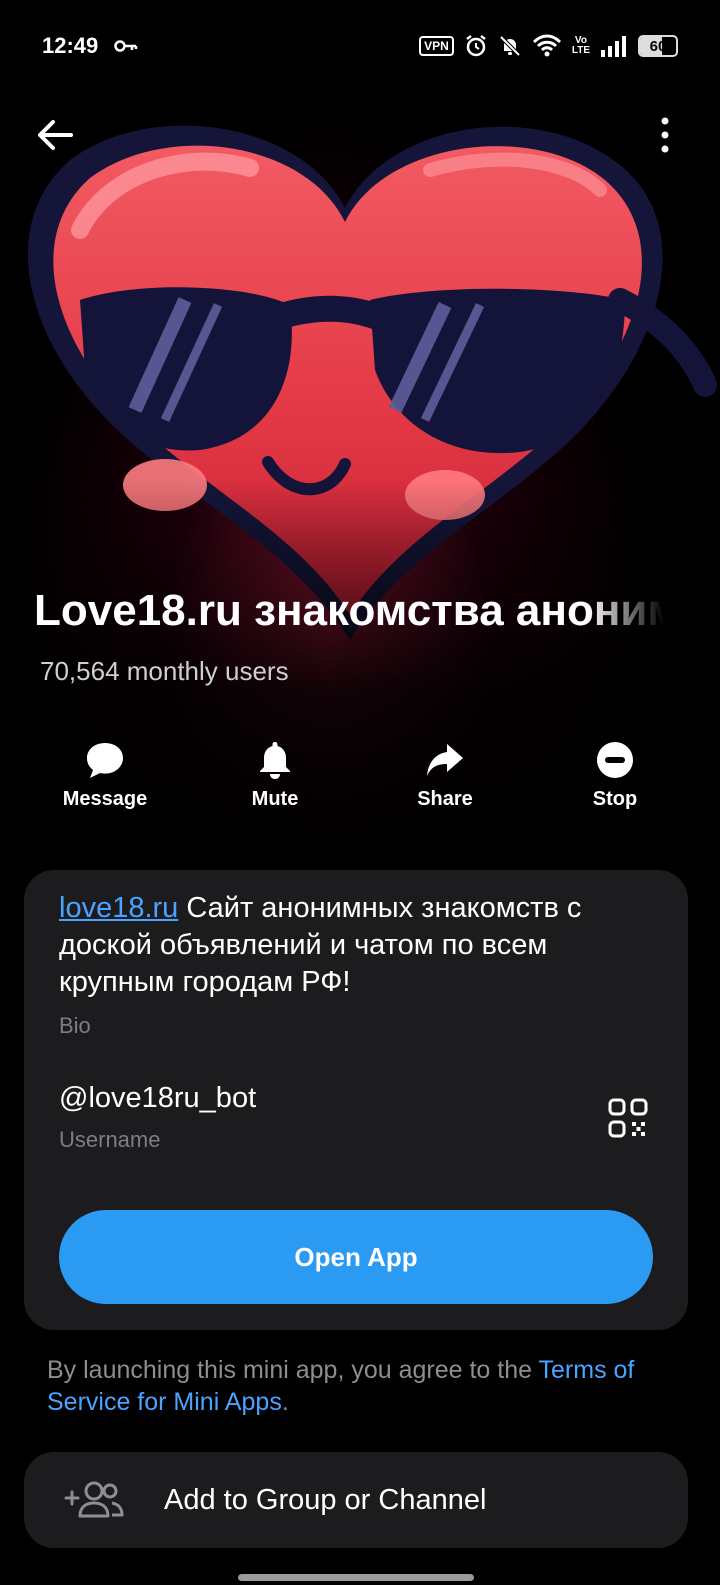 The image size is (720, 1585). Describe the element at coordinates (356, 1577) in the screenshot. I see `home-indicator` at that location.